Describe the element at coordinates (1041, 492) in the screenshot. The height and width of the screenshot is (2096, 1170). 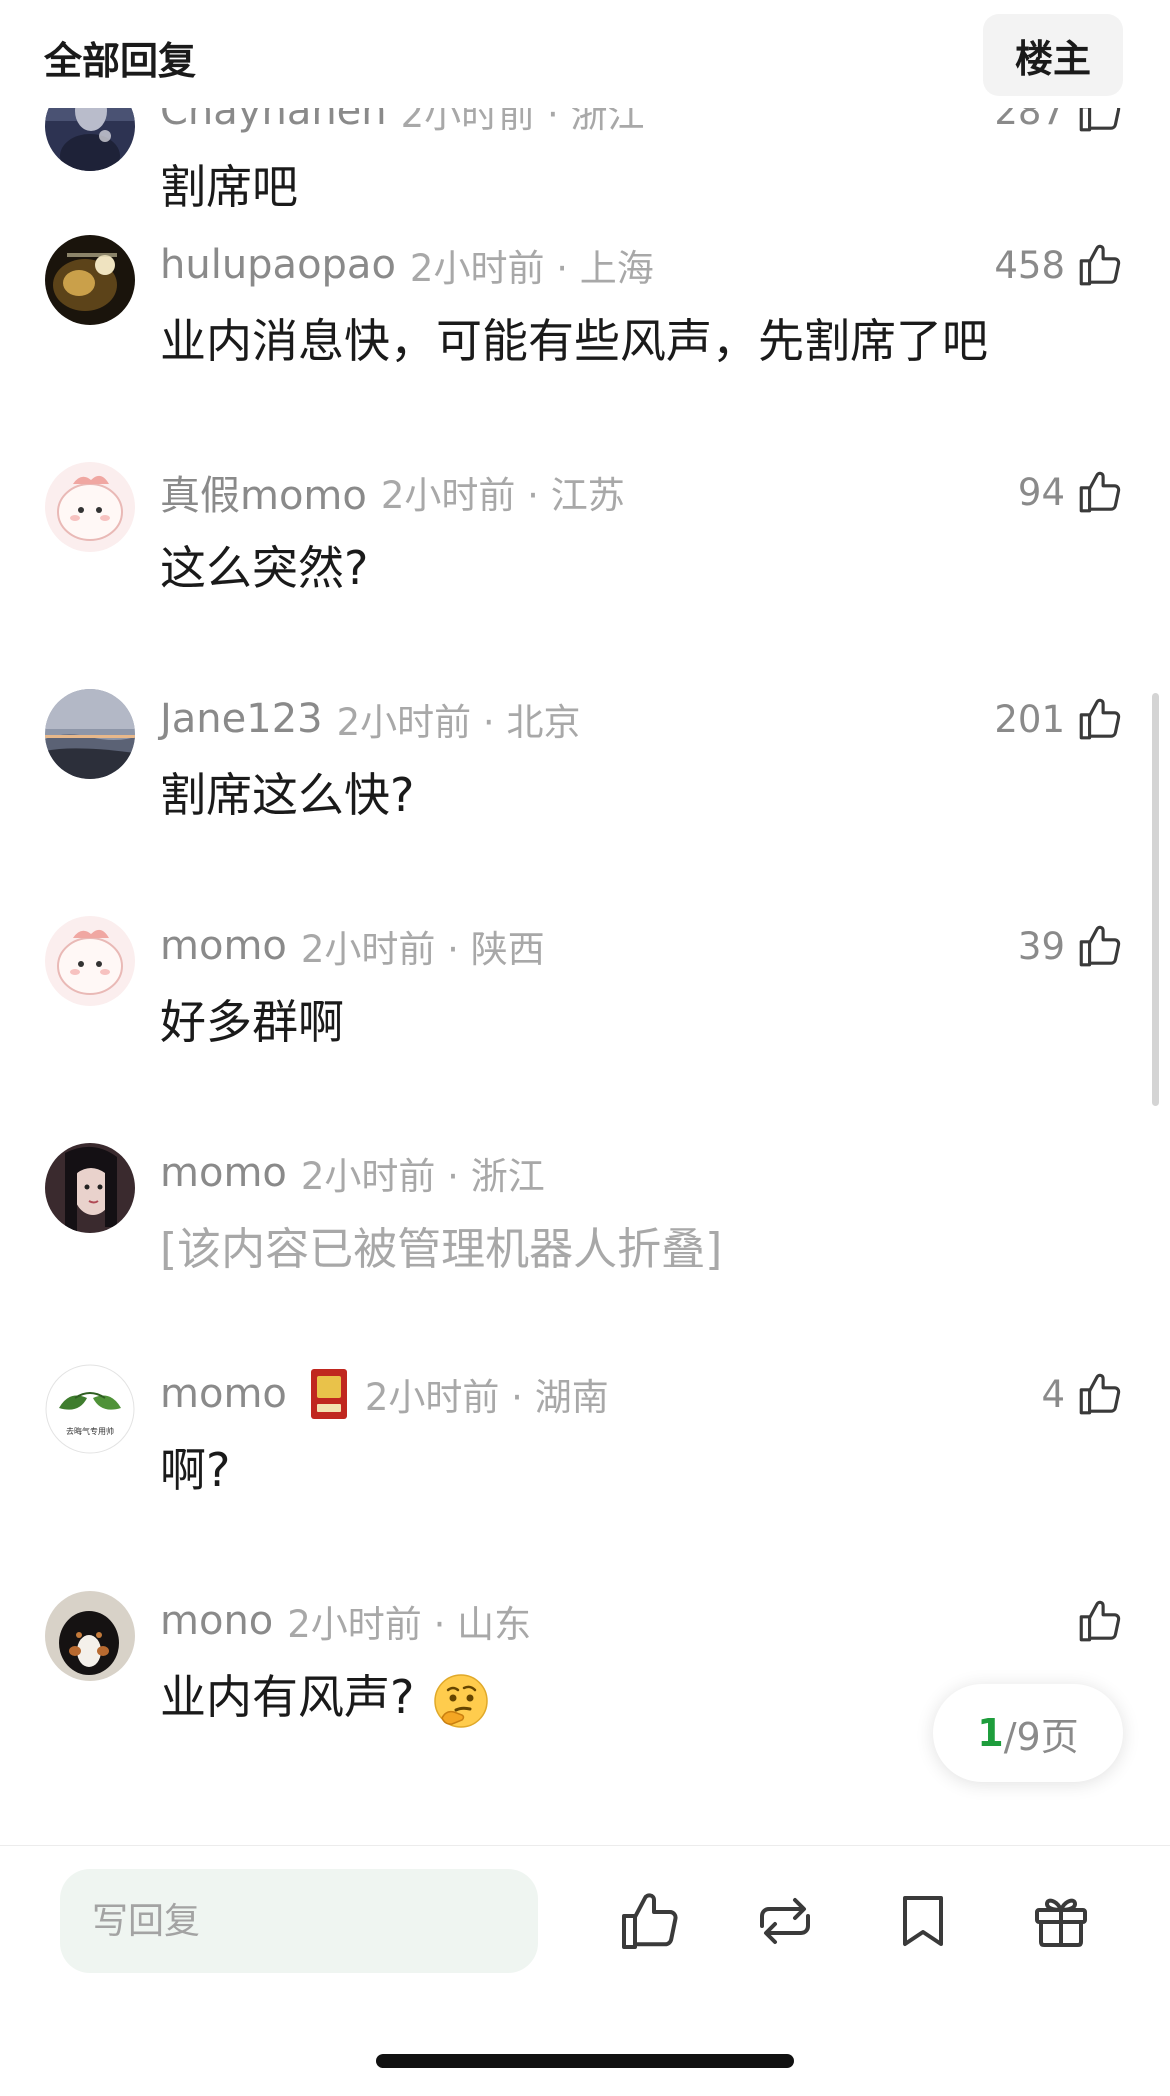
I see `like-count: 94` at that location.